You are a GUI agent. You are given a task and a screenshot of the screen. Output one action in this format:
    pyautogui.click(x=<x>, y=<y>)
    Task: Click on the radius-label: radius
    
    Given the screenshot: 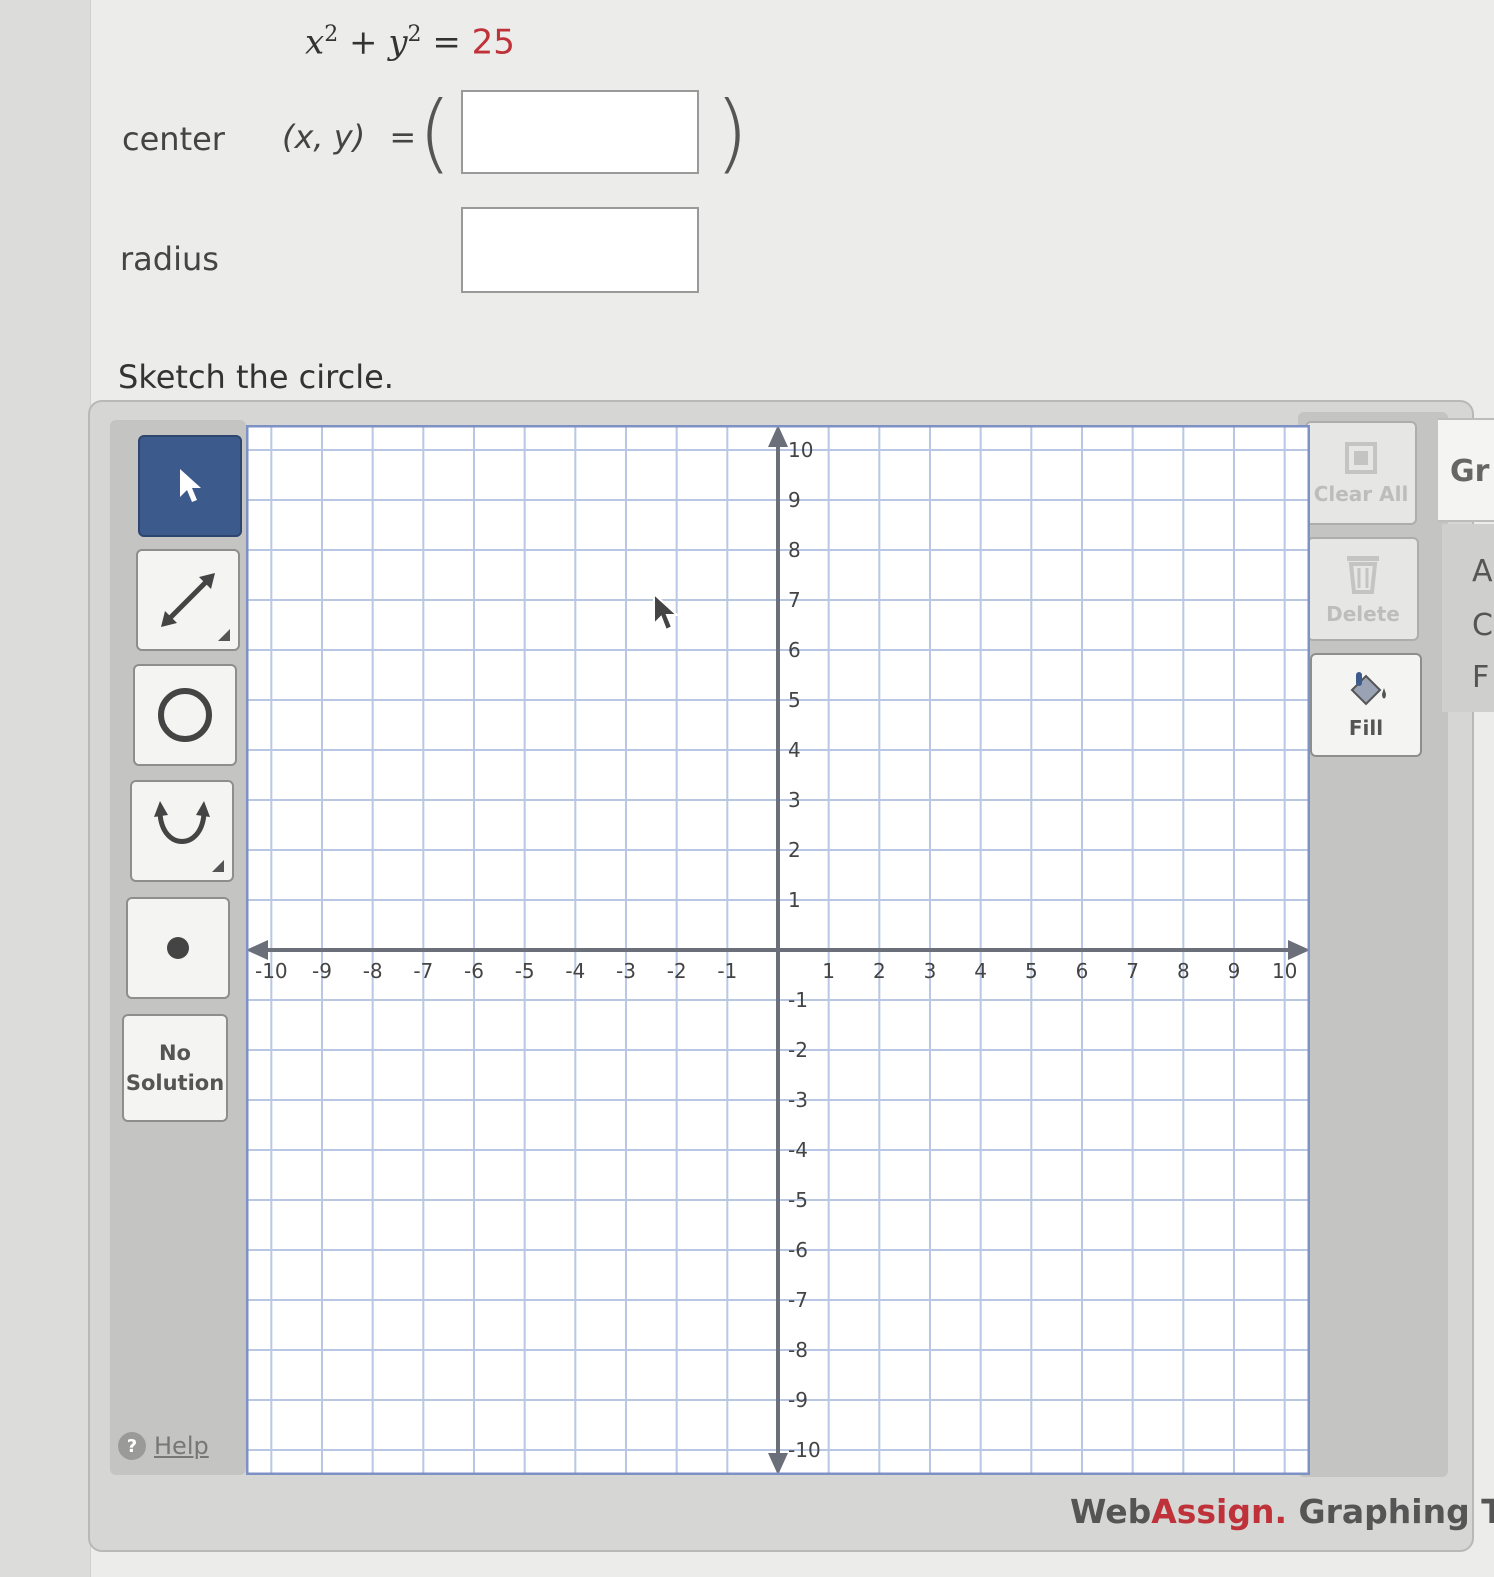 What is the action you would take?
    pyautogui.click(x=169, y=259)
    